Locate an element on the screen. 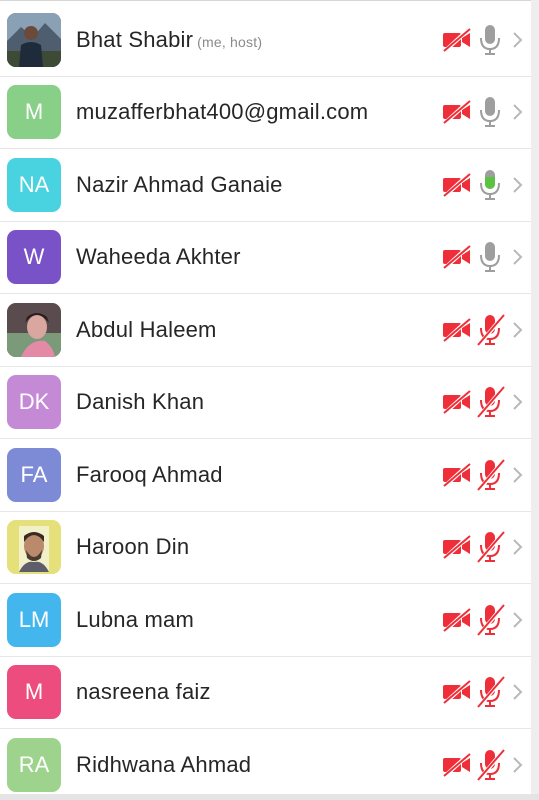 This screenshot has height=800, width=539. participant-row: Mnasreena faiz is located at coordinates (265, 693).